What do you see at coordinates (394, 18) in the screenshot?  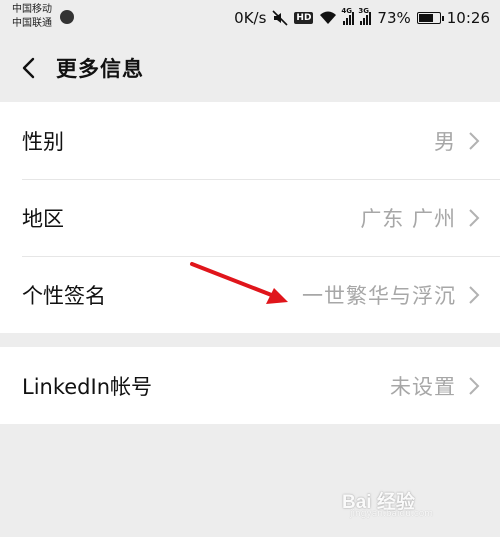 I see `battery-percent: 73%` at bounding box center [394, 18].